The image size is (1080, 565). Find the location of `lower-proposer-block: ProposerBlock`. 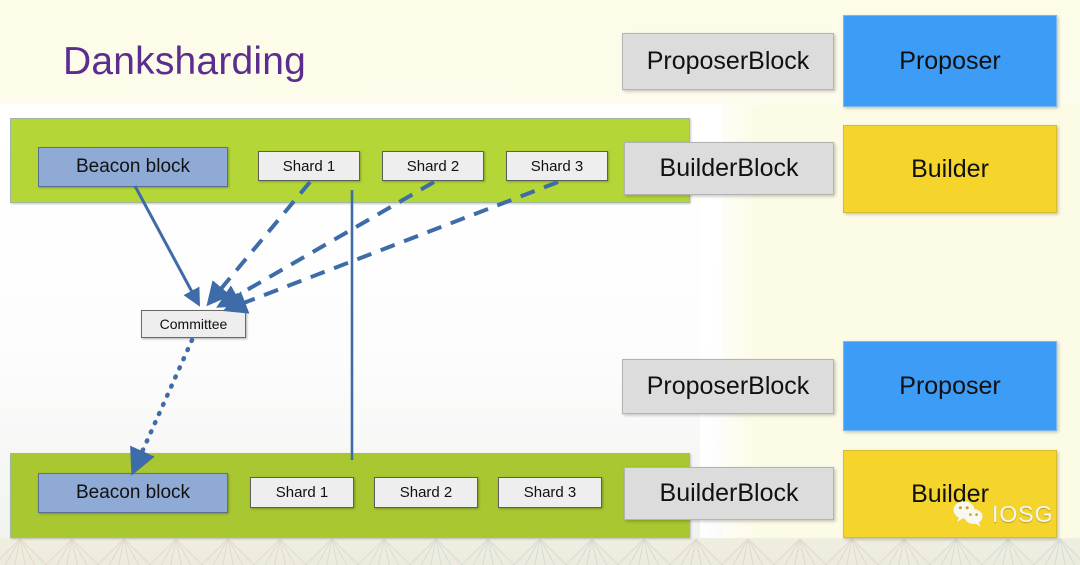

lower-proposer-block: ProposerBlock is located at coordinates (728, 386).